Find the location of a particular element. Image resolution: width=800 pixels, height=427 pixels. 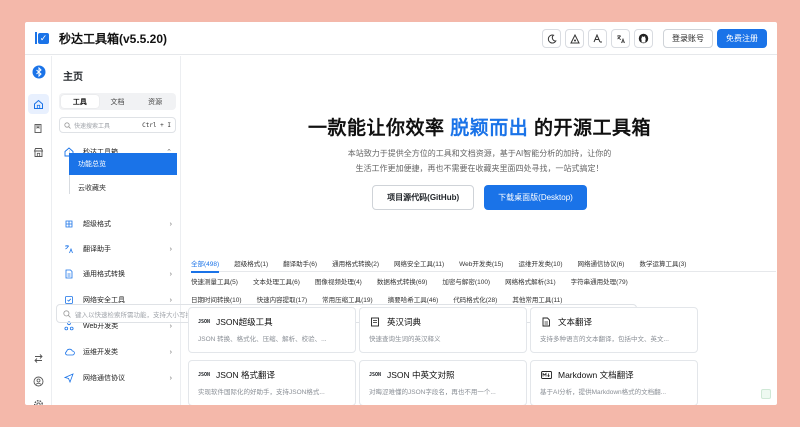

sidebar-item-label: 超级格式 is located at coordinates (97, 224).